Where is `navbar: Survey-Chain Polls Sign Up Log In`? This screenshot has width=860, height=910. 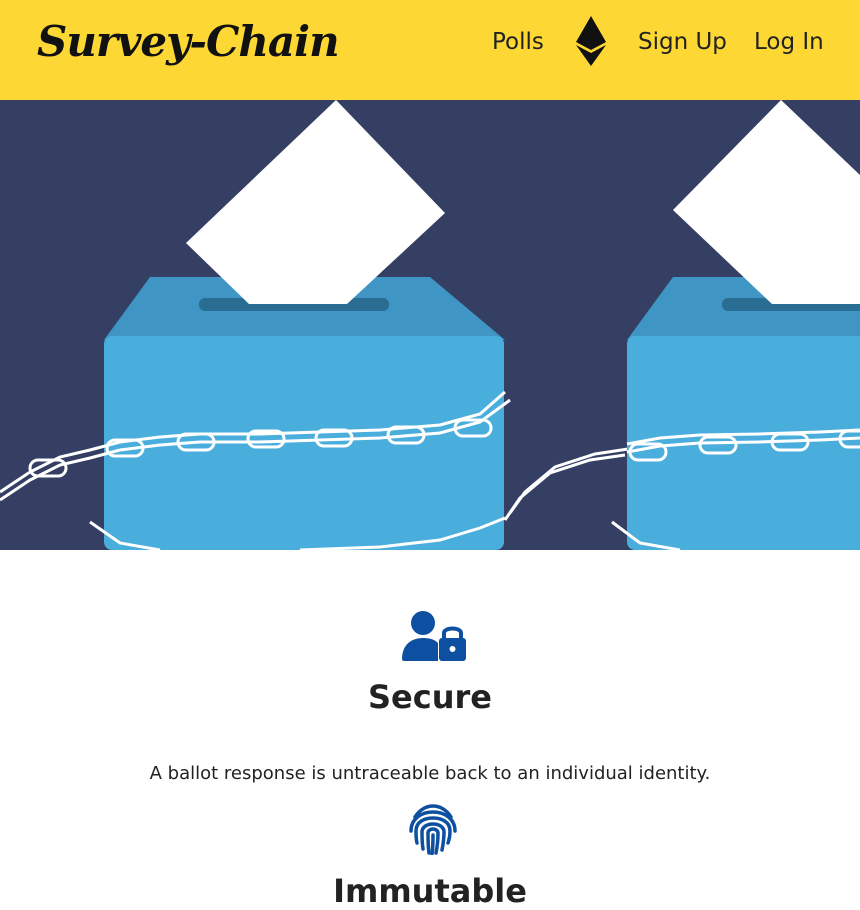
navbar: Survey-Chain Polls Sign Up Log In is located at coordinates (430, 50).